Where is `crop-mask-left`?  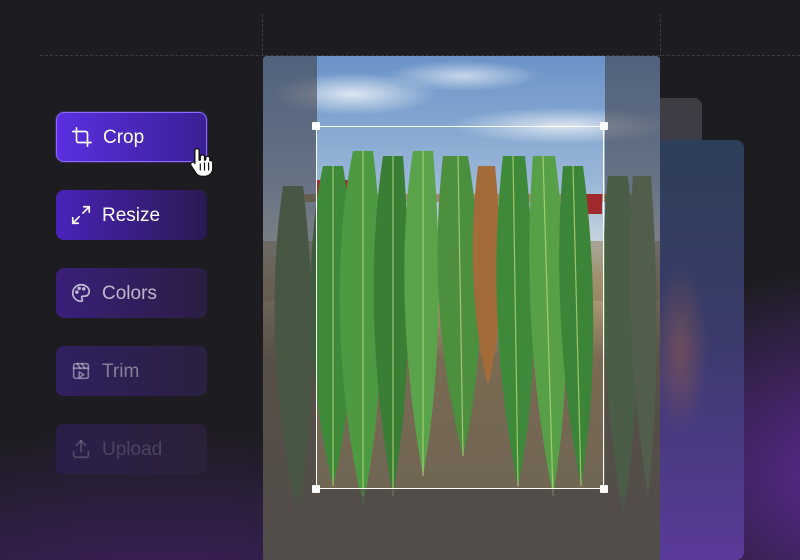 crop-mask-left is located at coordinates (290, 308).